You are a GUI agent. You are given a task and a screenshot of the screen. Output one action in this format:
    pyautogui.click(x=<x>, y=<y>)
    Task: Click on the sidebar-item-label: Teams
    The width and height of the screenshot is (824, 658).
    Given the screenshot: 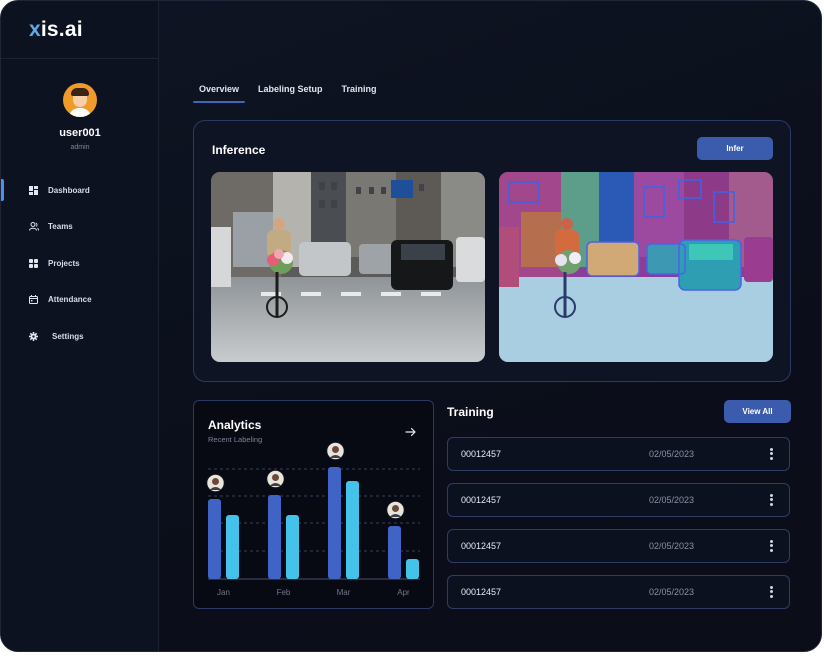 What is the action you would take?
    pyautogui.click(x=60, y=227)
    